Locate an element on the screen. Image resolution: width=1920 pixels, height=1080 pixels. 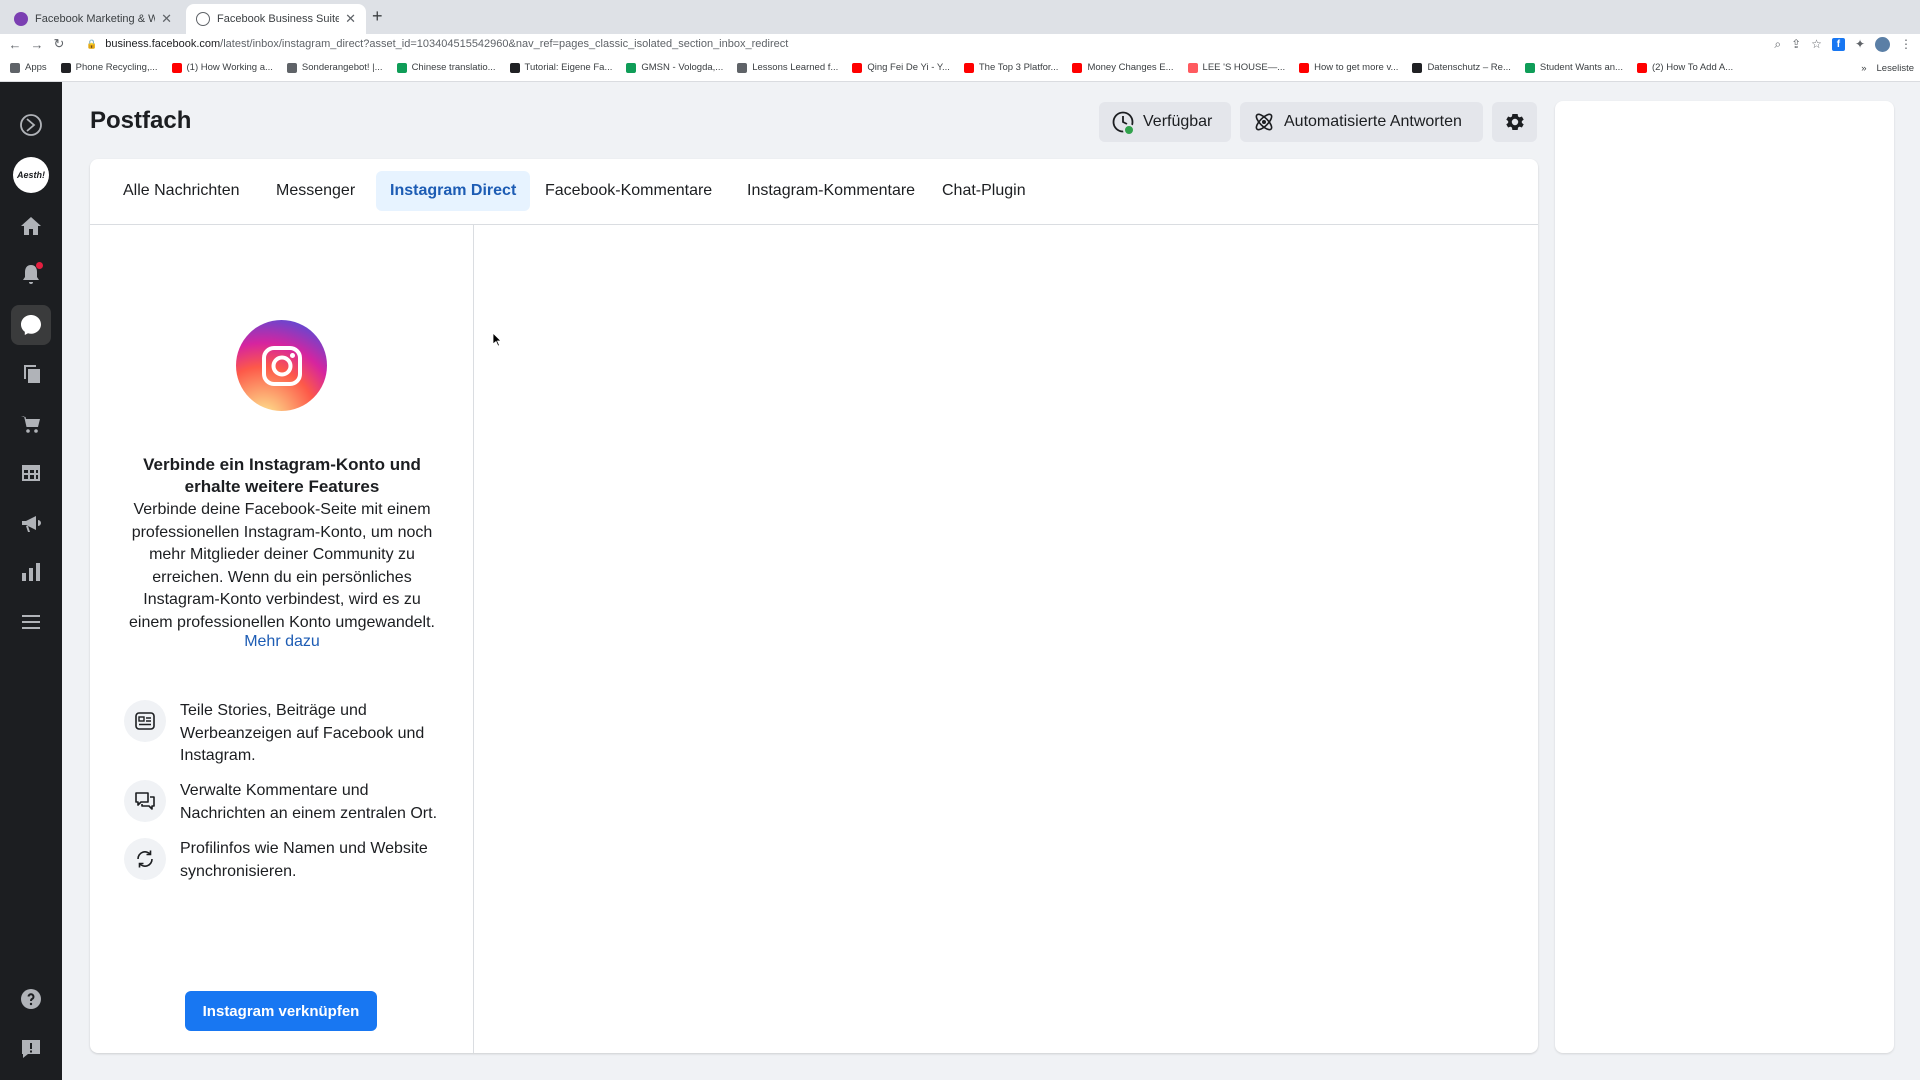
toolbar-actions: ⌕ ⇪ ☆ f ✦ ⋮ is located at coordinates (1843, 44).